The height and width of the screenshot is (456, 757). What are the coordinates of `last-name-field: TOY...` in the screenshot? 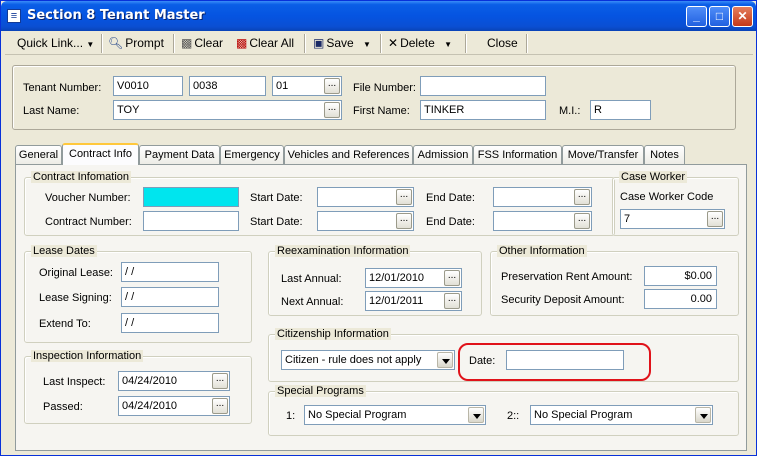 It's located at (227, 110).